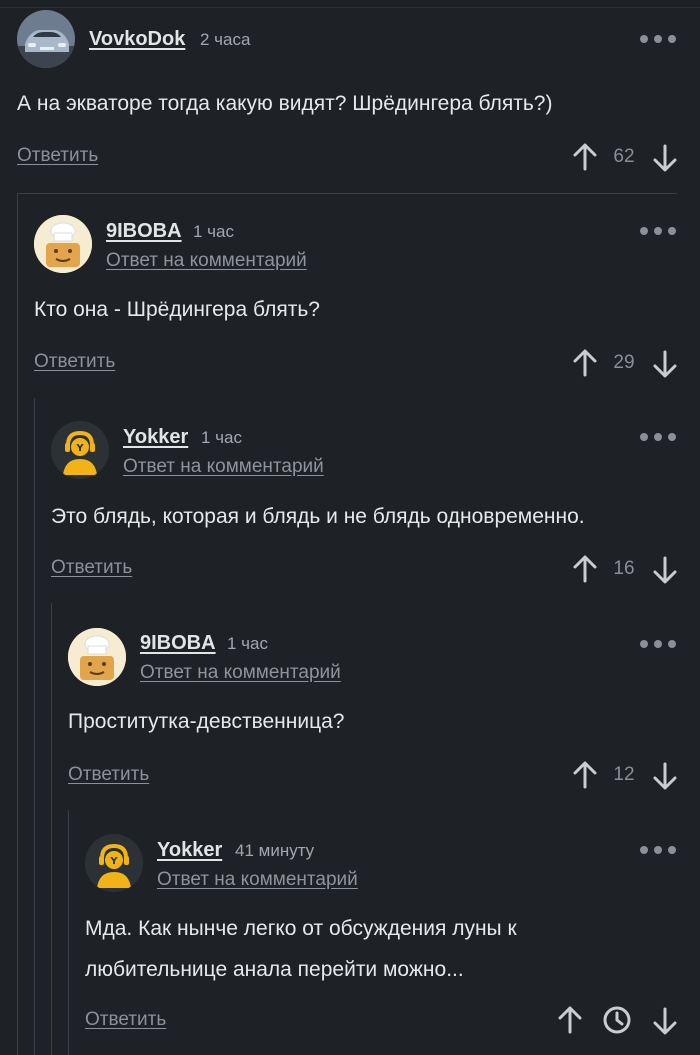 This screenshot has width=700, height=1055. Describe the element at coordinates (177, 309) in the screenshot. I see `comment-text: Кто она - Шрёдингера блять?` at that location.